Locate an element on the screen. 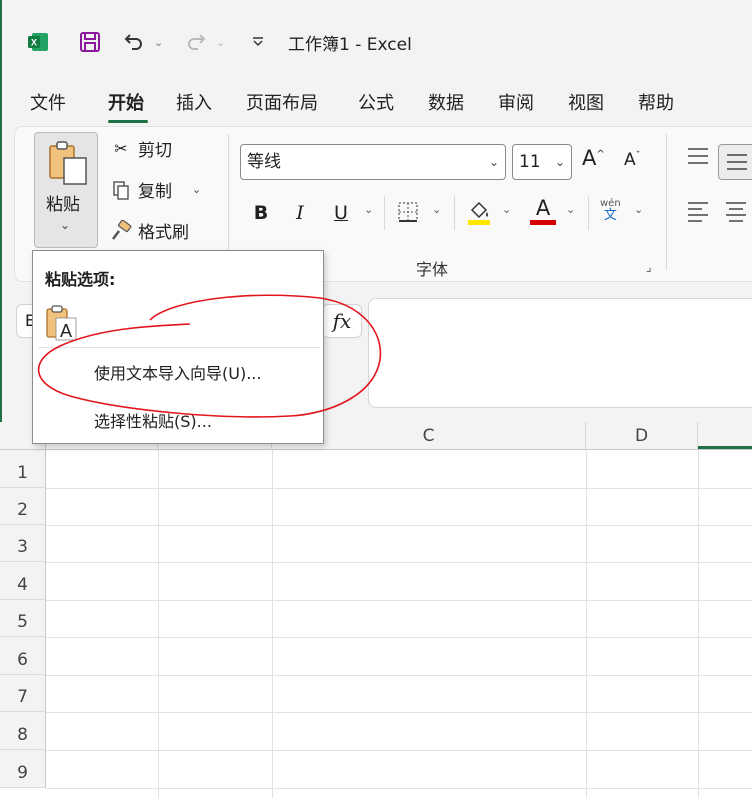  column-header-d: D is located at coordinates (642, 436).